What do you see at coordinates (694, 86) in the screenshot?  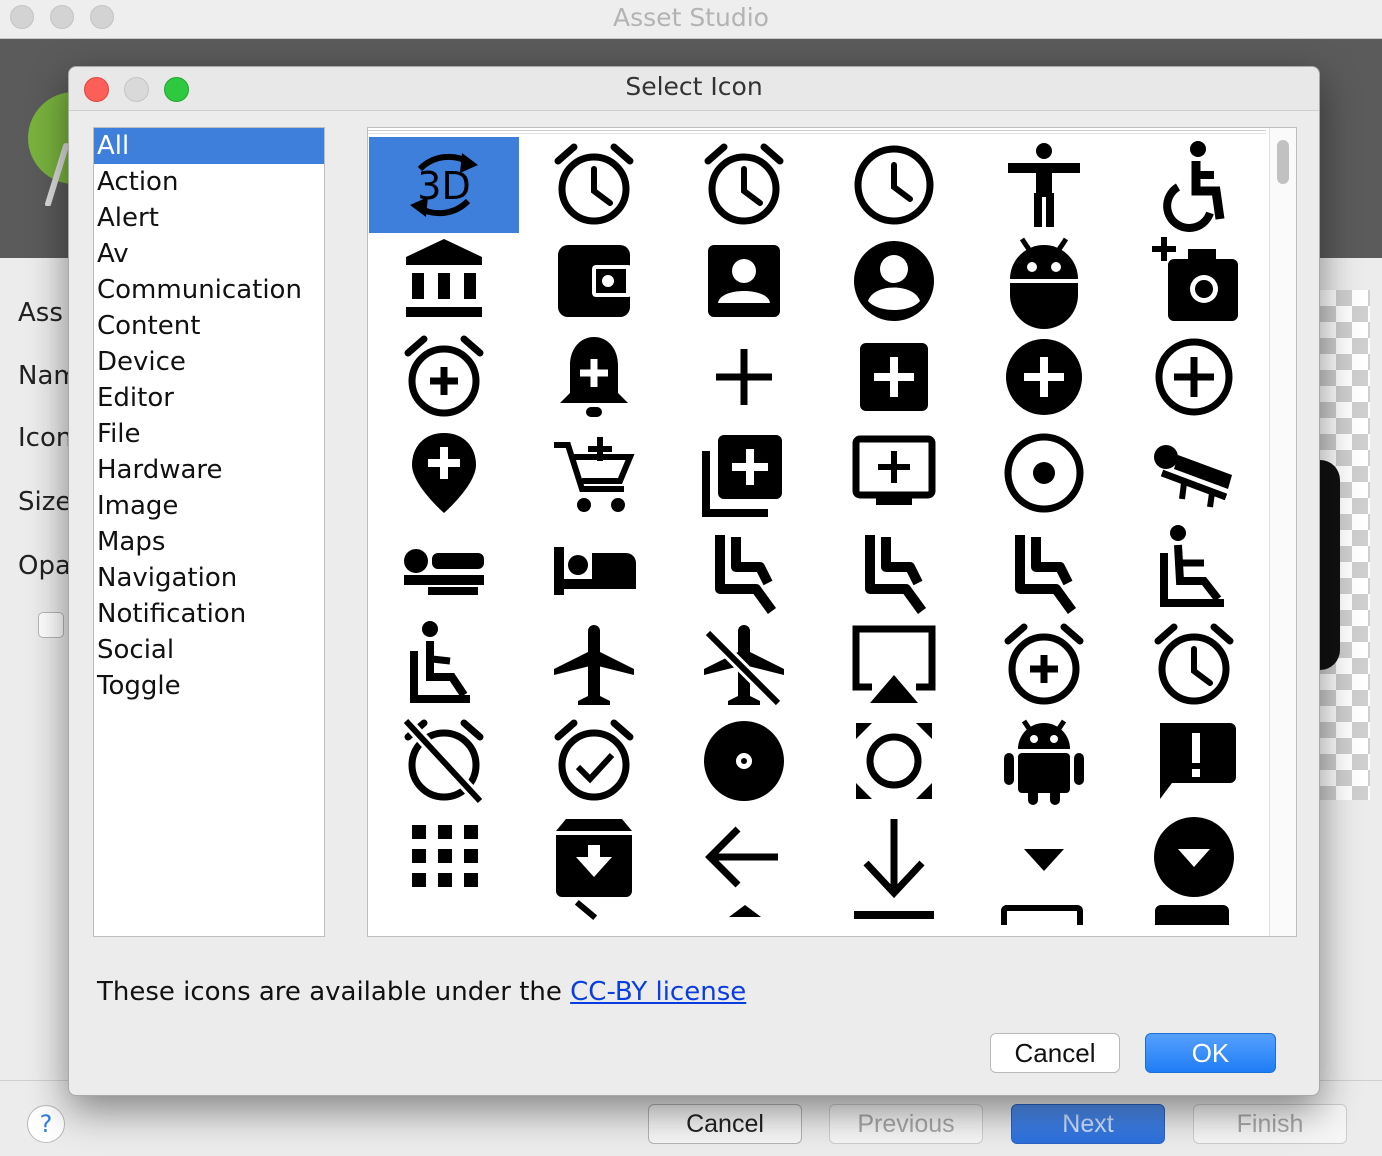 I see `dialog-title: Select Icon` at bounding box center [694, 86].